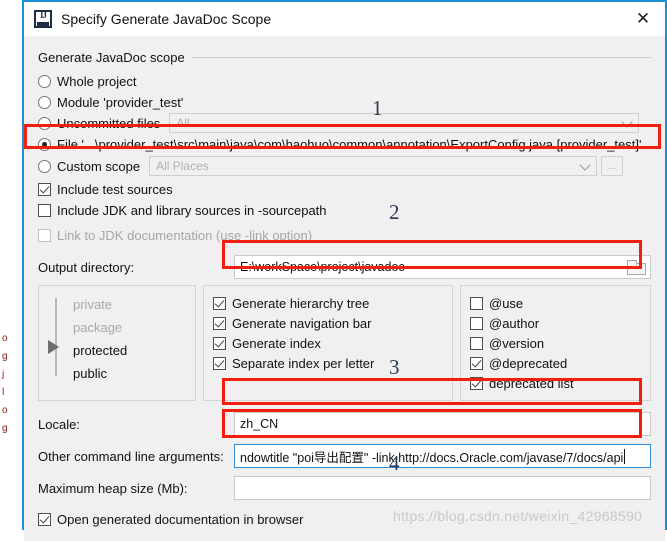 The width and height of the screenshot is (667, 541). Describe the element at coordinates (129, 304) in the screenshot. I see `visibility-level-private: private` at that location.